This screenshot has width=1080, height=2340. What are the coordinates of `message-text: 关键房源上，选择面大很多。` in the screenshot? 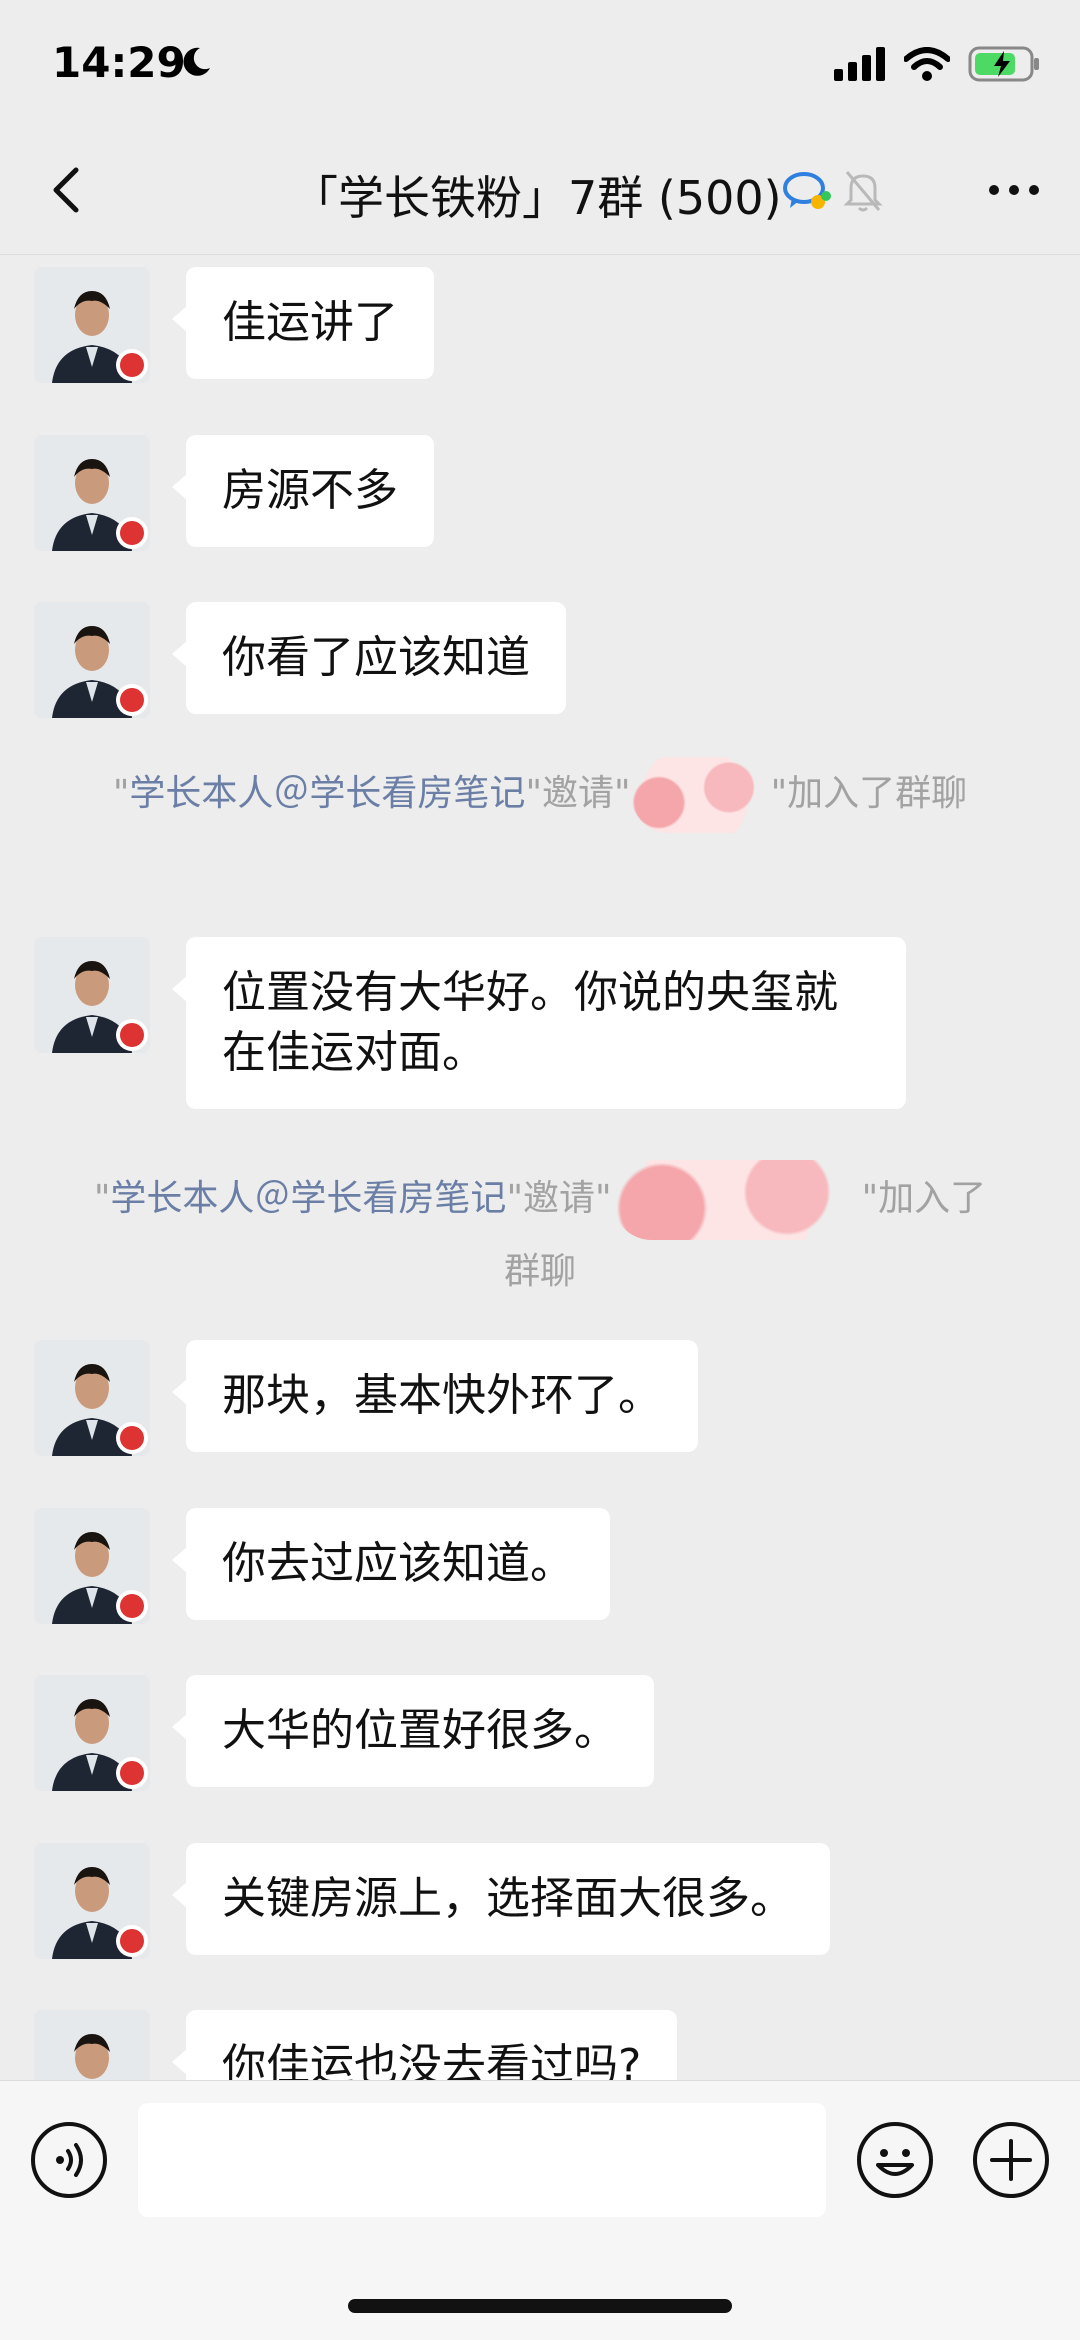 It's located at (508, 1898).